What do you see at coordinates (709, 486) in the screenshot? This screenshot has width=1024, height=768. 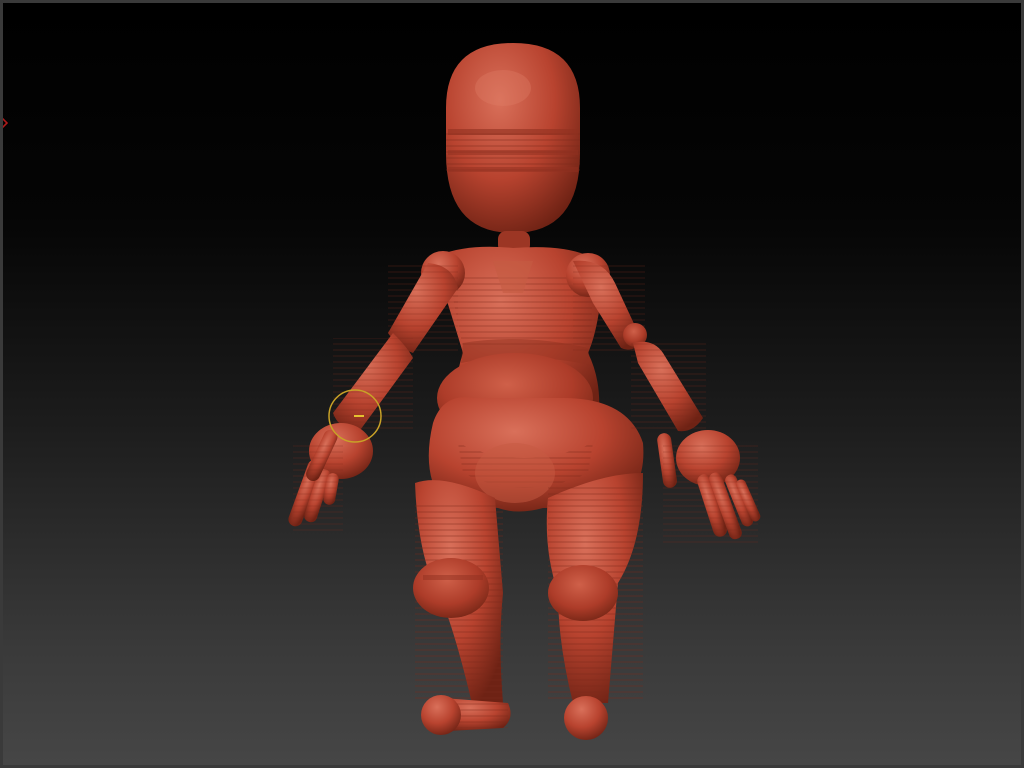 I see `right-hand` at bounding box center [709, 486].